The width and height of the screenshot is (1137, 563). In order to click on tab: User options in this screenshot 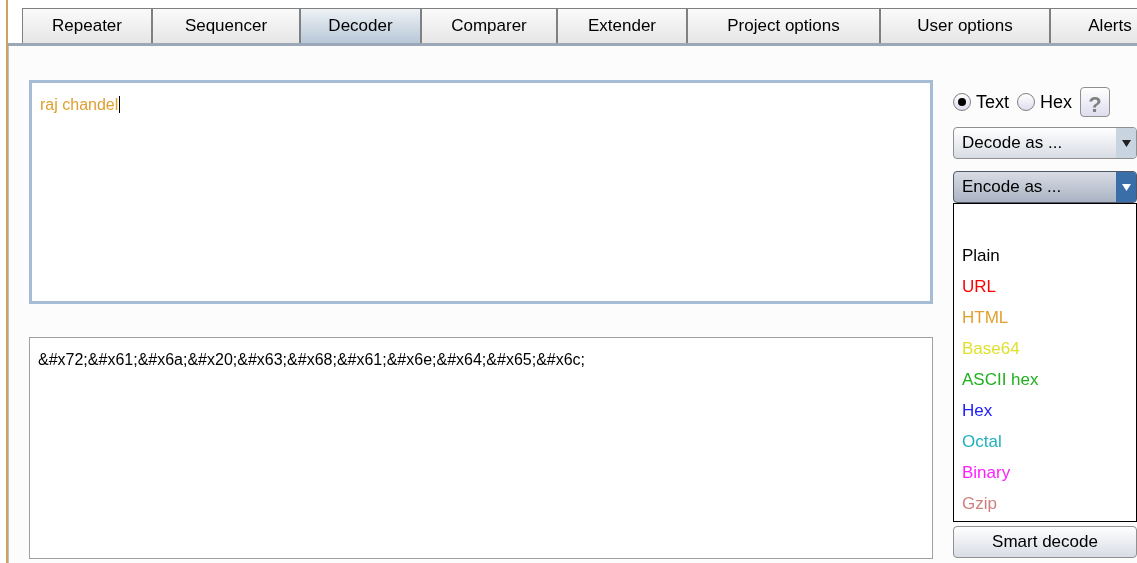, I will do `click(965, 25)`.